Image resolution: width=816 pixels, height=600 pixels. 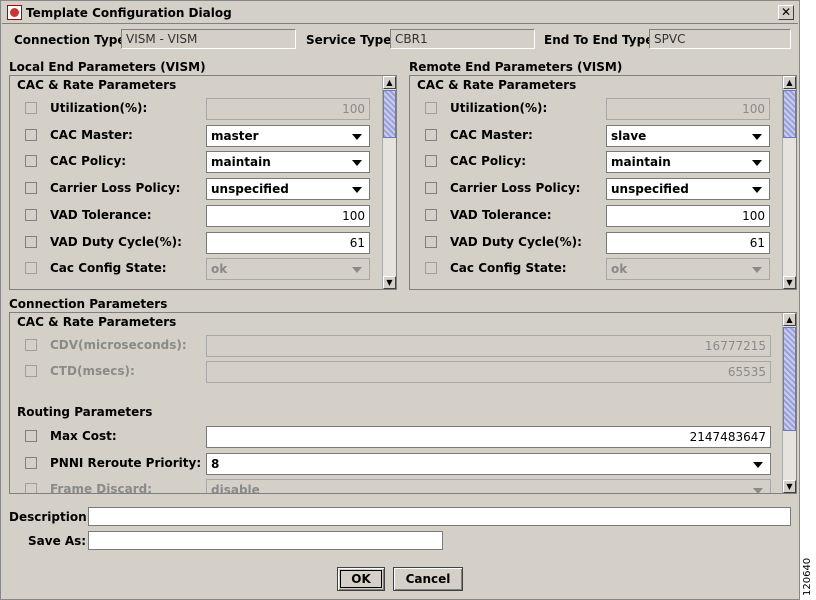 I want to click on selected-value: disable, so click(x=235, y=488).